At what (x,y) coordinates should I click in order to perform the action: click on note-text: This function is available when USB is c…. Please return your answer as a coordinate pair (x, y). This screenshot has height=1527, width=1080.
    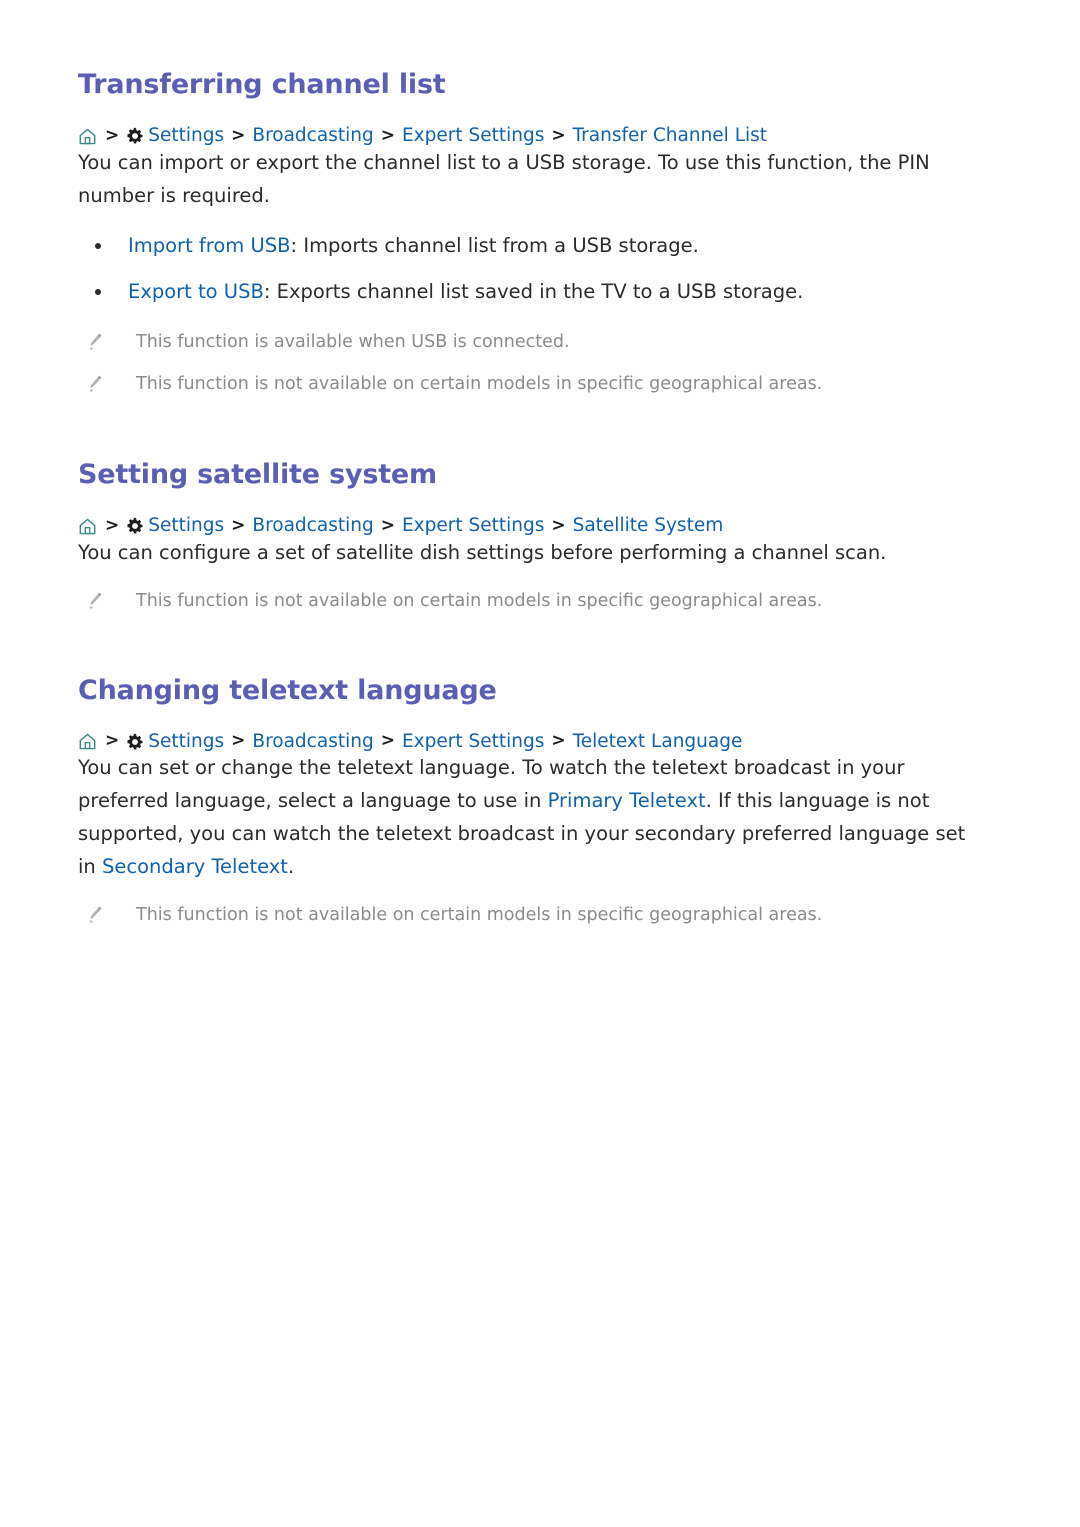
    Looking at the image, I should click on (353, 341).